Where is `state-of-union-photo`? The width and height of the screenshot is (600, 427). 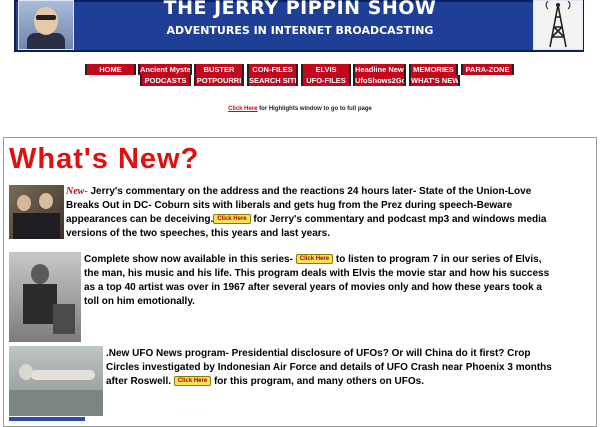
state-of-union-photo is located at coordinates (36, 212).